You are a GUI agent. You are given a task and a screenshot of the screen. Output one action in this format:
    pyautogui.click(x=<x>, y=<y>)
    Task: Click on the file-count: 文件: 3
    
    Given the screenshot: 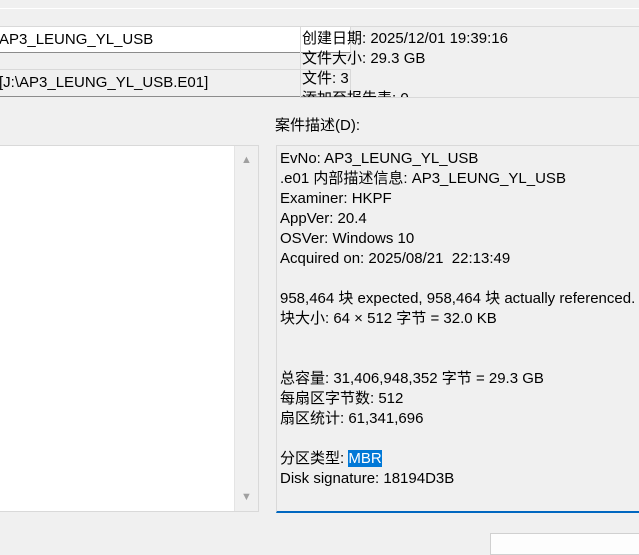 What is the action you would take?
    pyautogui.click(x=325, y=78)
    